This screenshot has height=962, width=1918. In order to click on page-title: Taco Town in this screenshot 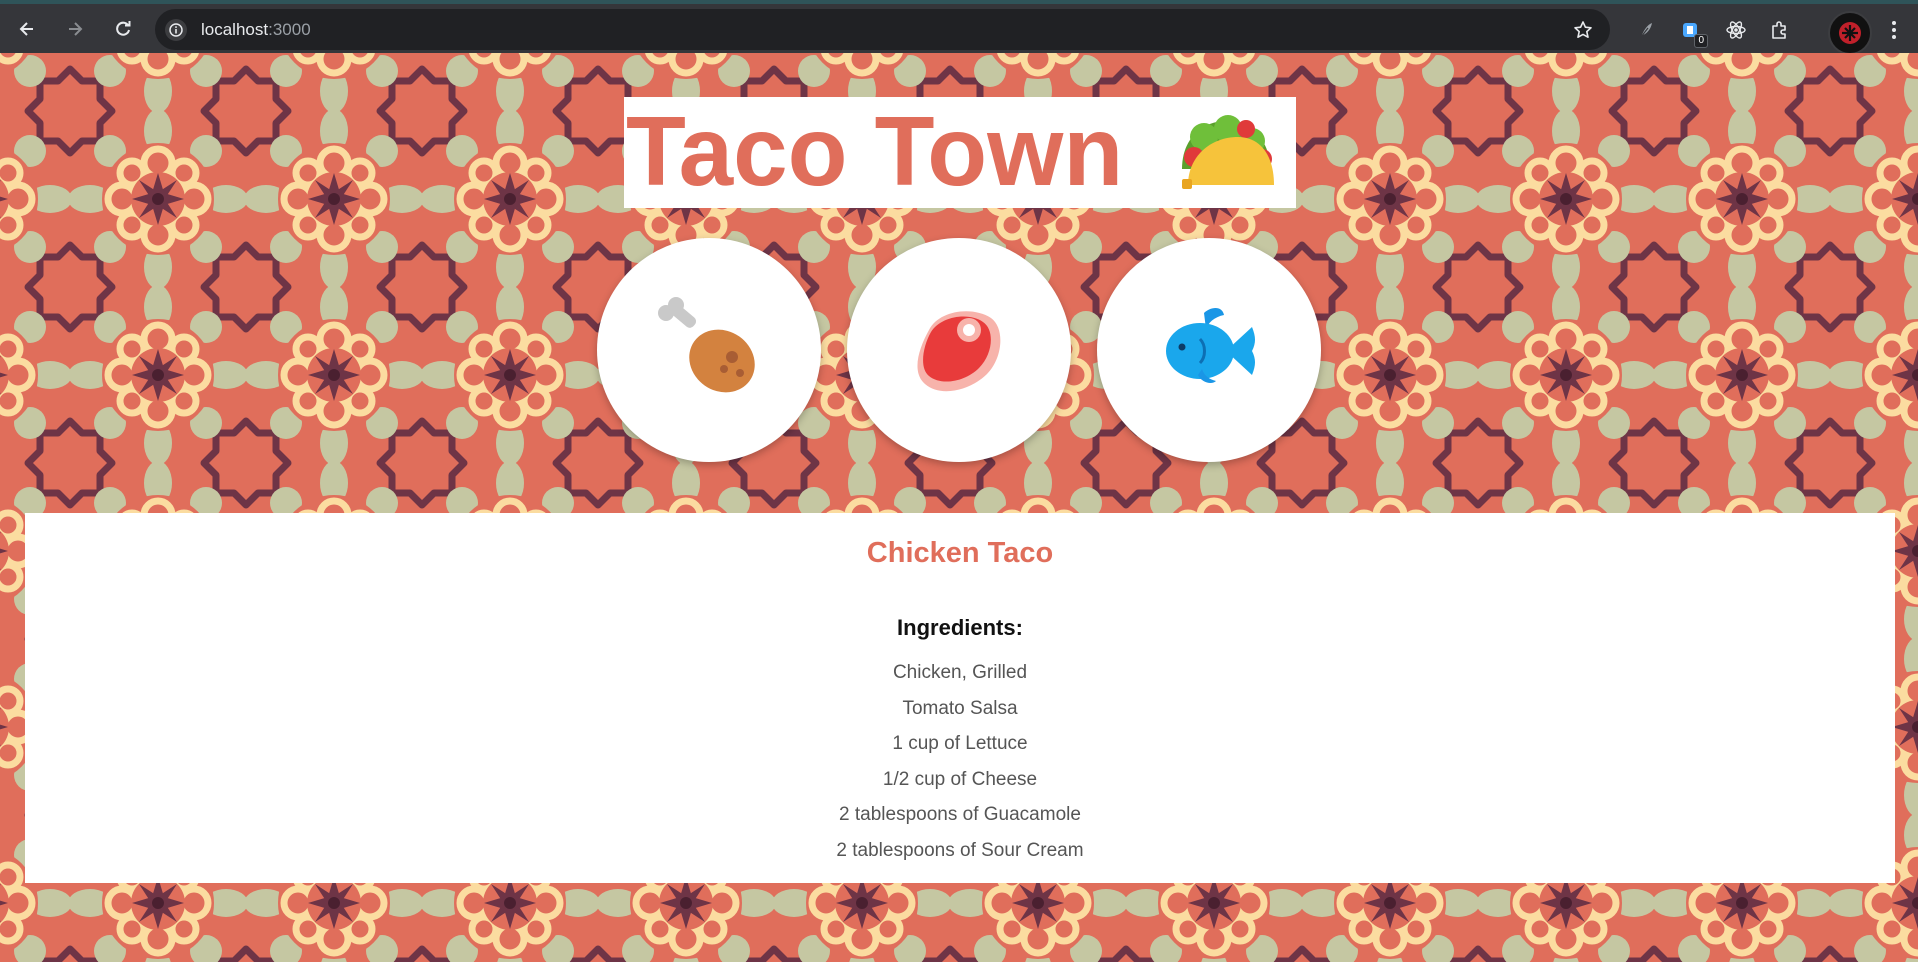, I will do `click(875, 151)`.